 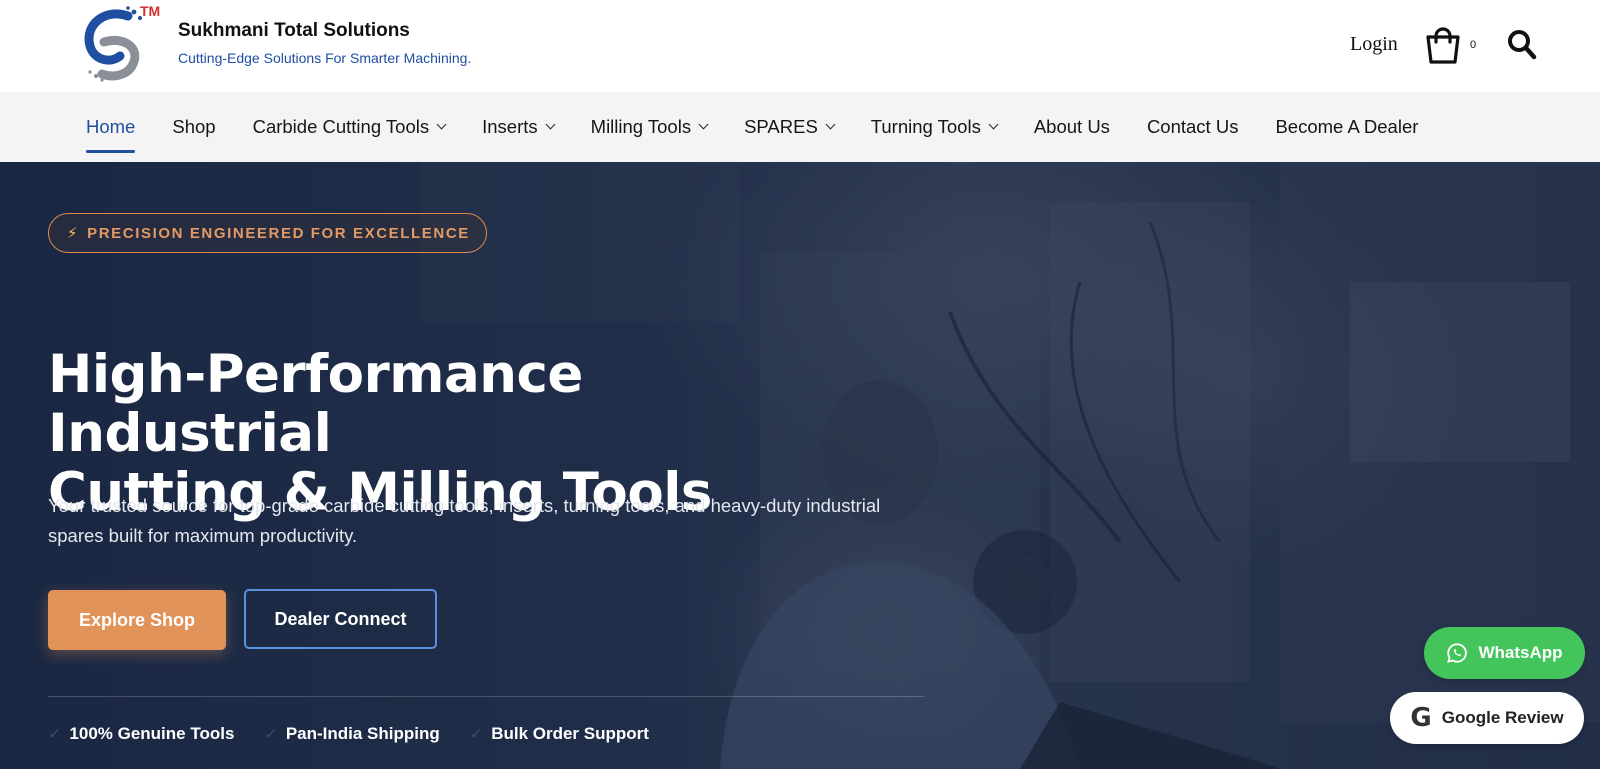 What do you see at coordinates (510, 126) in the screenshot?
I see `nav-item-label: Inserts` at bounding box center [510, 126].